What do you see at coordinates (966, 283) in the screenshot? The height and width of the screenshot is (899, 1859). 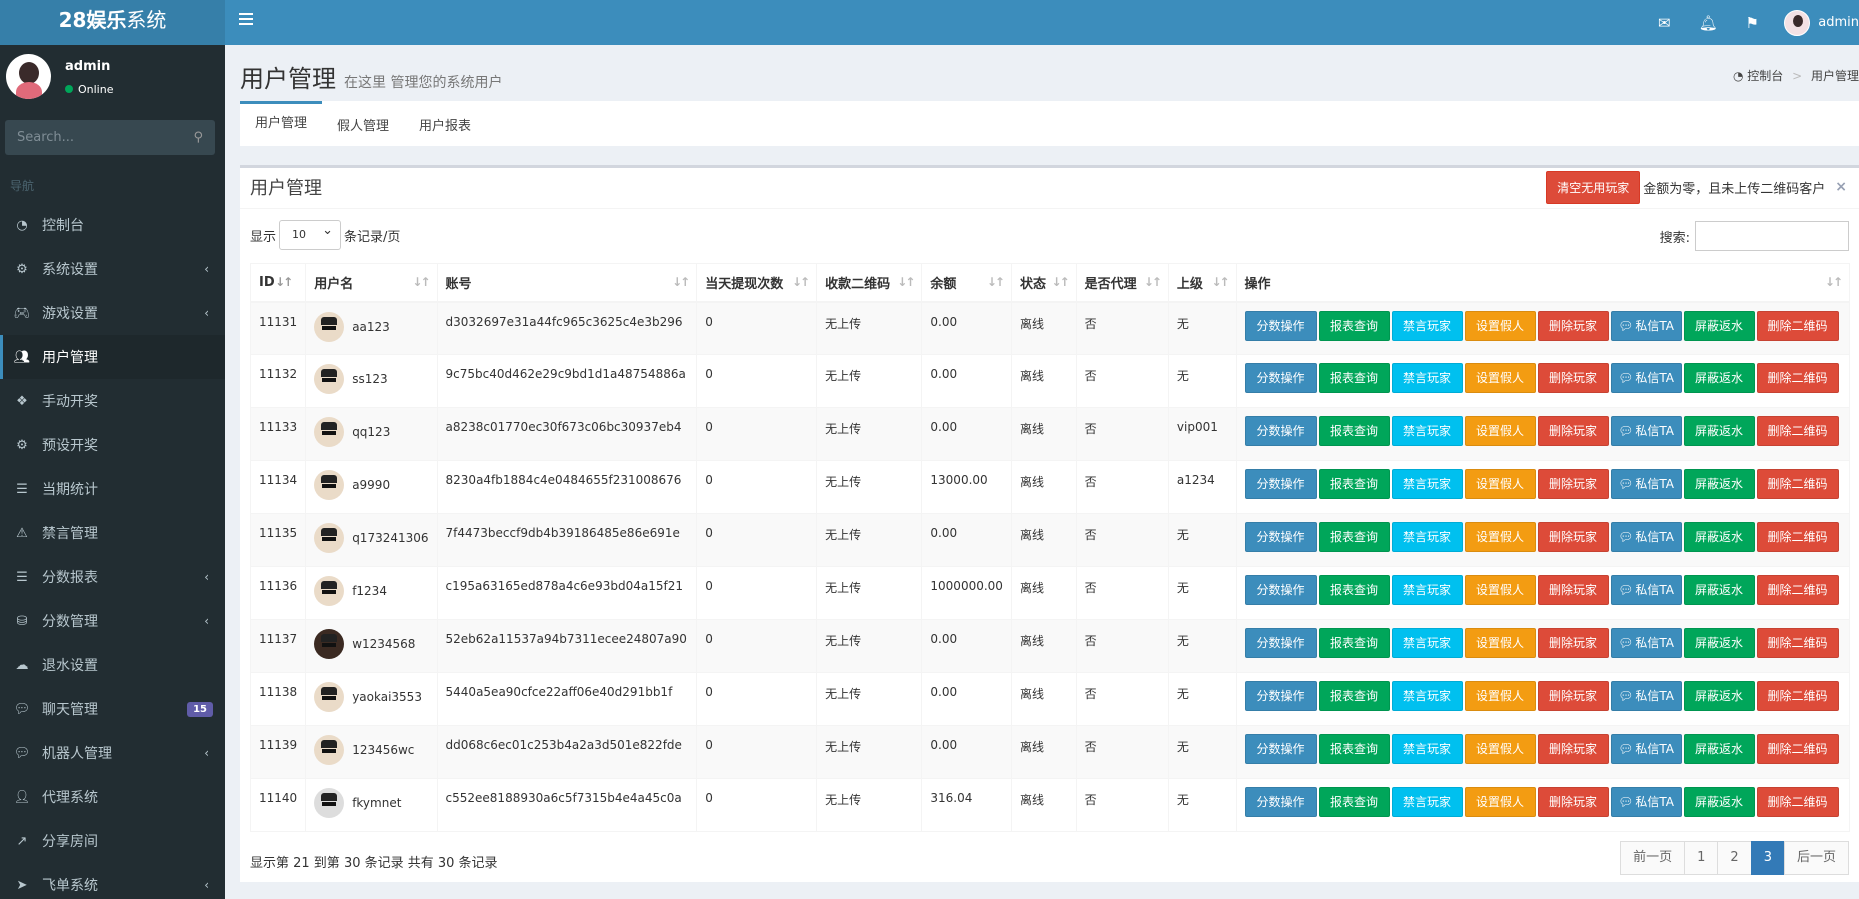 I see `column-header-5: 余额 ↓↑` at bounding box center [966, 283].